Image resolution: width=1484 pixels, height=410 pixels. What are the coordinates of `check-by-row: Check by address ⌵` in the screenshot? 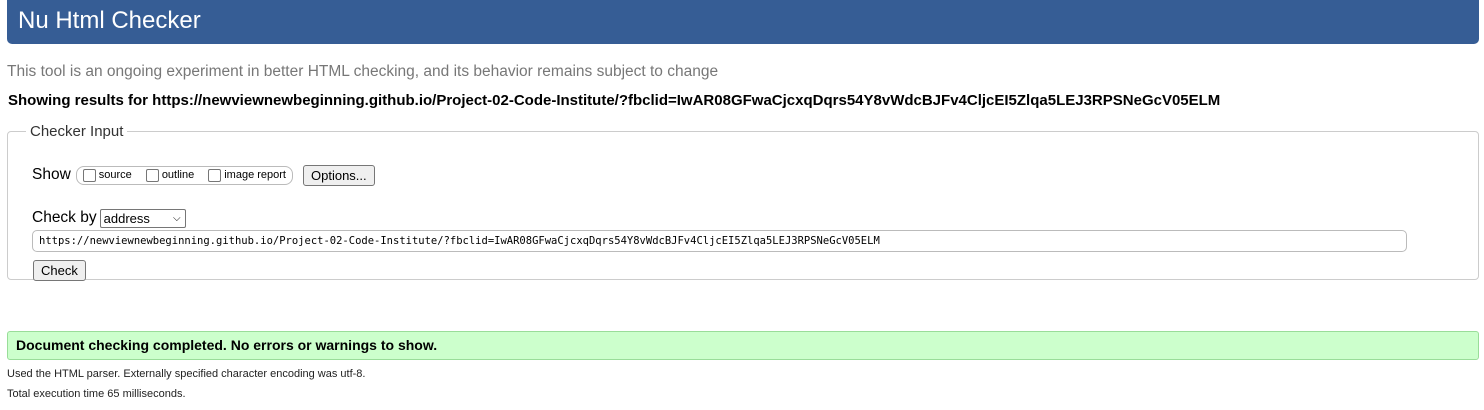 It's located at (109, 218).